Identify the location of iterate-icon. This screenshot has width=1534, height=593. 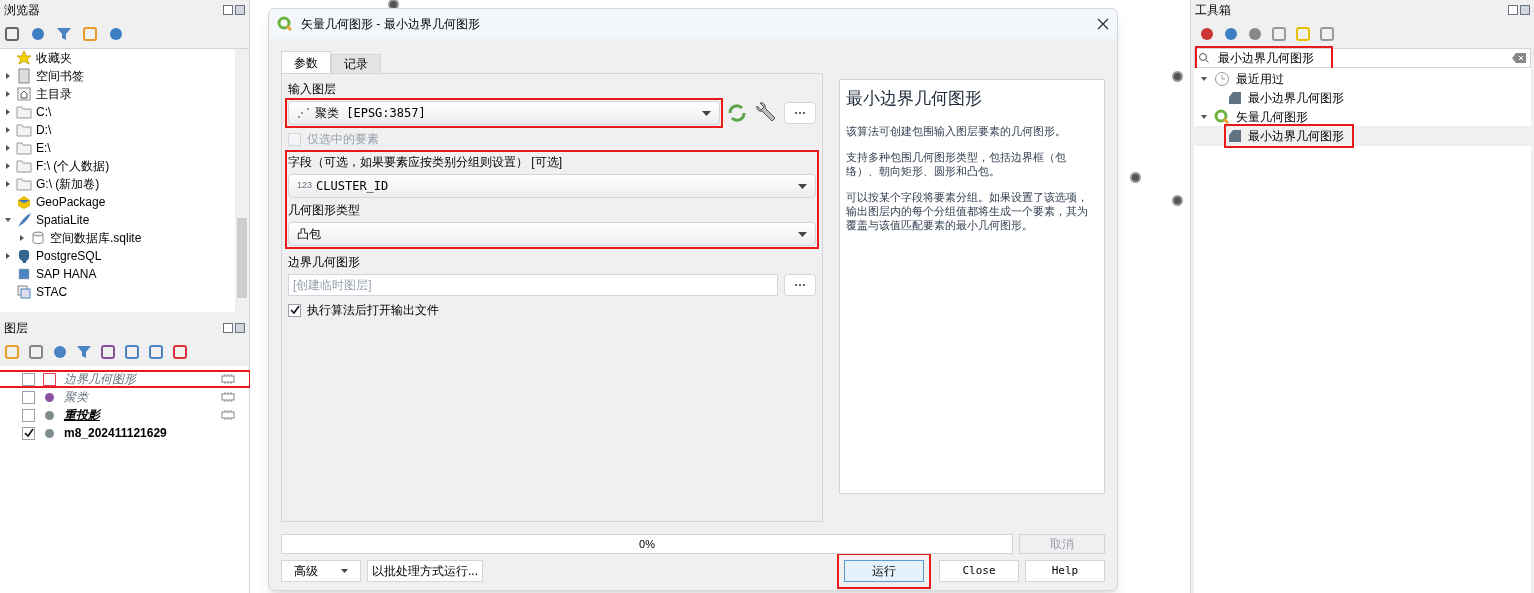
(737, 113).